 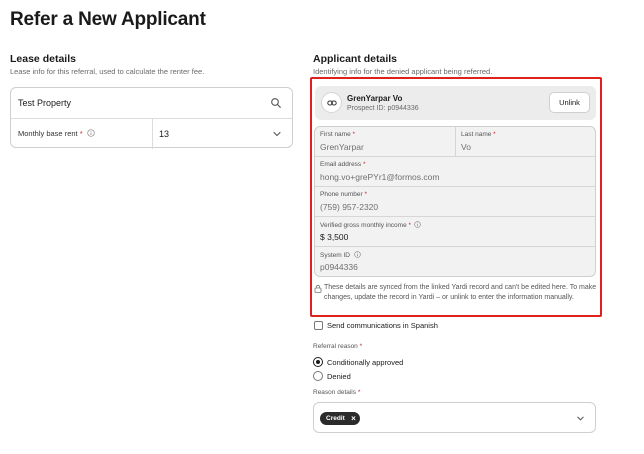 I want to click on phone-label: Phone number *, so click(x=343, y=194).